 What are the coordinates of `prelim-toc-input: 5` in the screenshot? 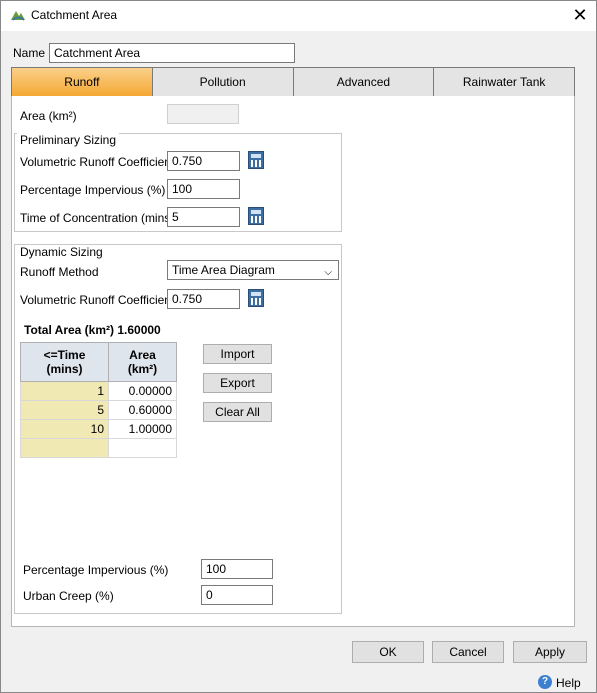 It's located at (203, 217).